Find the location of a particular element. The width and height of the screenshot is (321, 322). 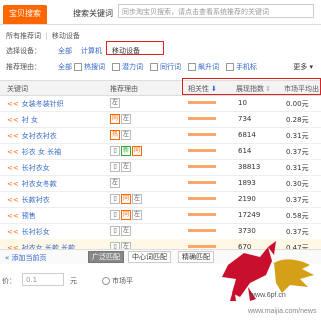

keyword-cell: << 长衬衫女 is located at coordinates (28, 232).